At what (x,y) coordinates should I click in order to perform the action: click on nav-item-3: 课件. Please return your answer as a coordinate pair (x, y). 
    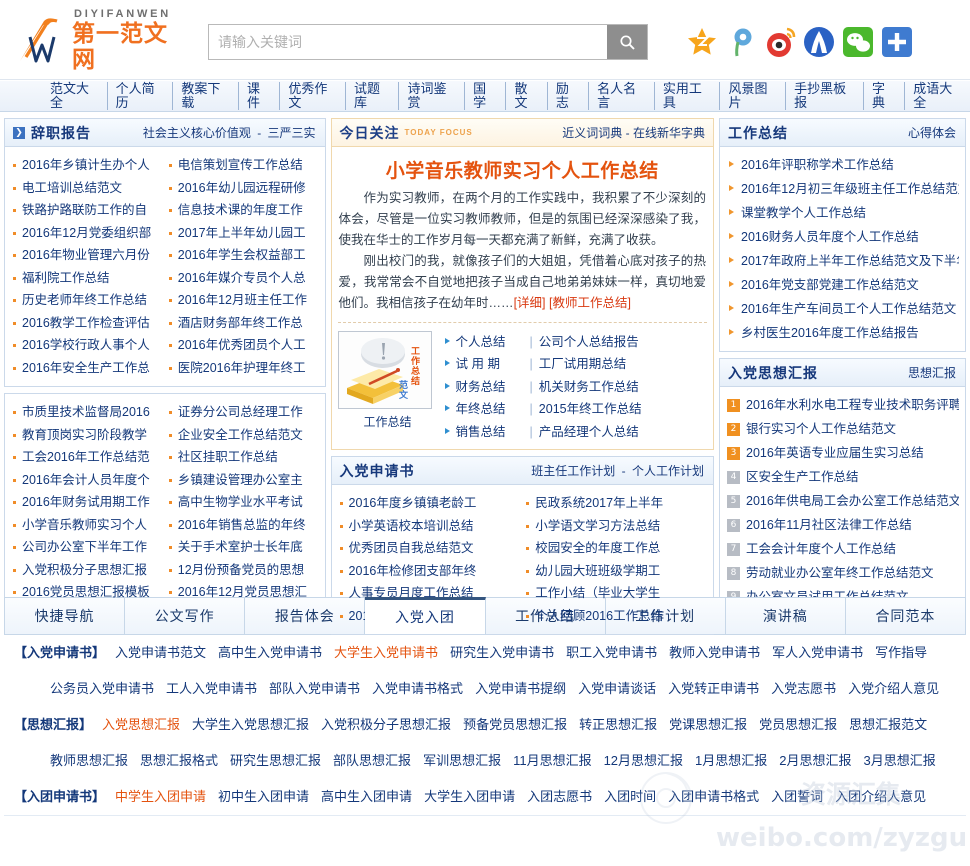
    Looking at the image, I should click on (259, 96).